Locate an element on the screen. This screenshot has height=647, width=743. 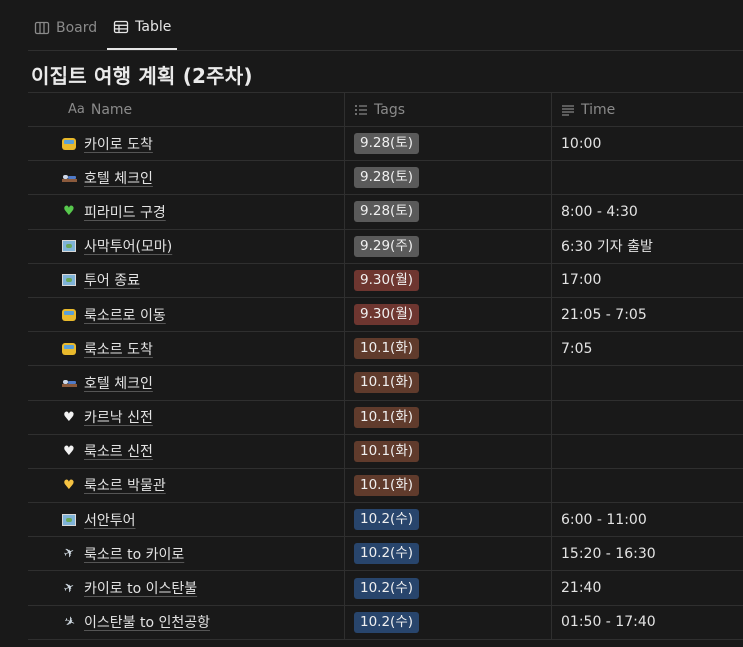
row-name: 룩소르로 이동 is located at coordinates (125, 315).